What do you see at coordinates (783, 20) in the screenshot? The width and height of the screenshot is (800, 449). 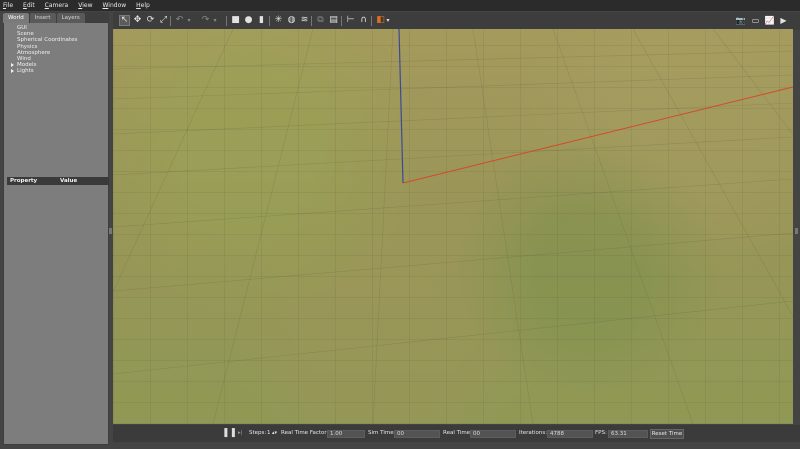 I see `record-video-icon: ▶` at bounding box center [783, 20].